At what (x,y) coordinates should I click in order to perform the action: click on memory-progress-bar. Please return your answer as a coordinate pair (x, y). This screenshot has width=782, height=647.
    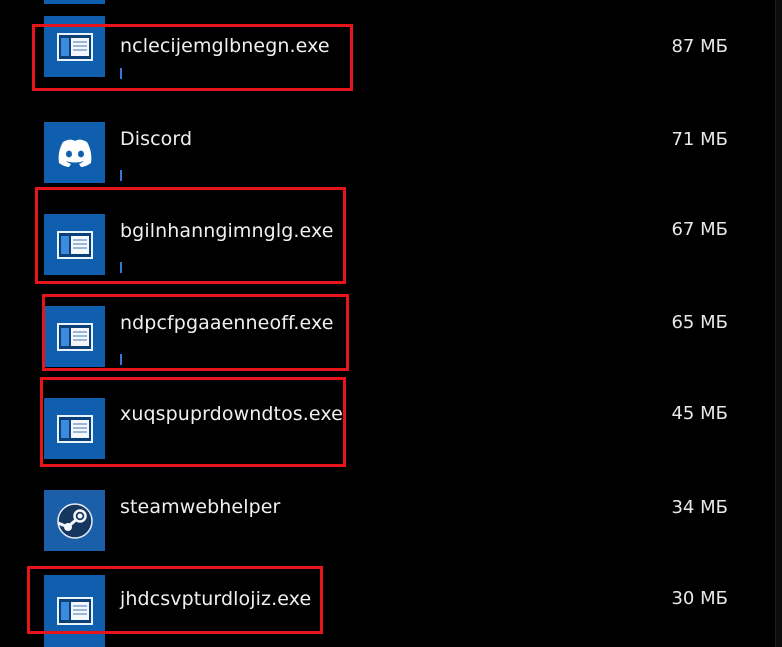
    Looking at the image, I should click on (121, 175).